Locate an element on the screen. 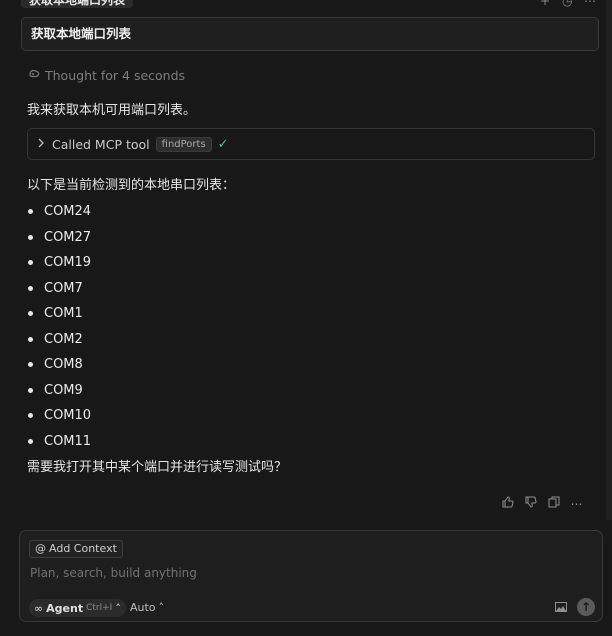 Image resolution: width=612 pixels, height=636 pixels. list-item: COM9 is located at coordinates (59, 391).